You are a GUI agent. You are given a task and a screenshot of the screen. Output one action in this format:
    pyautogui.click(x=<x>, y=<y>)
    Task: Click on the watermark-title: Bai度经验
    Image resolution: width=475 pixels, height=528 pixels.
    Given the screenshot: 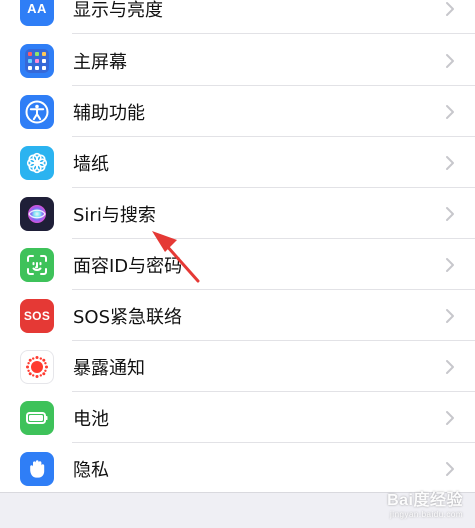 What is the action you would take?
    pyautogui.click(x=425, y=500)
    